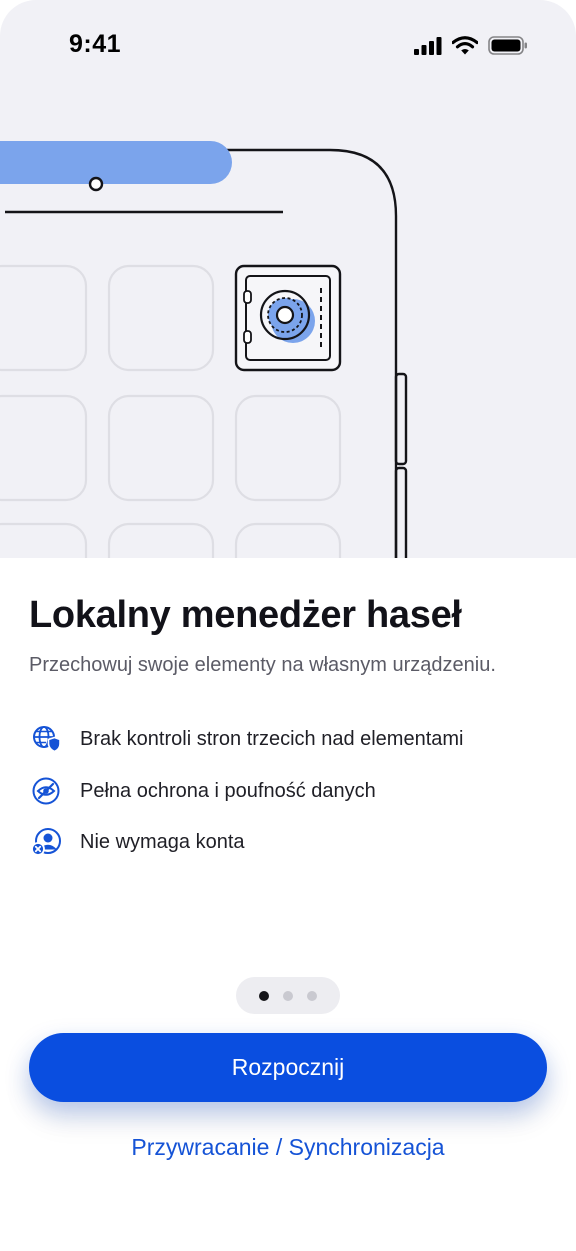 This screenshot has height=1251, width=576. Describe the element at coordinates (46, 842) in the screenshot. I see `user-no-account-icon` at that location.